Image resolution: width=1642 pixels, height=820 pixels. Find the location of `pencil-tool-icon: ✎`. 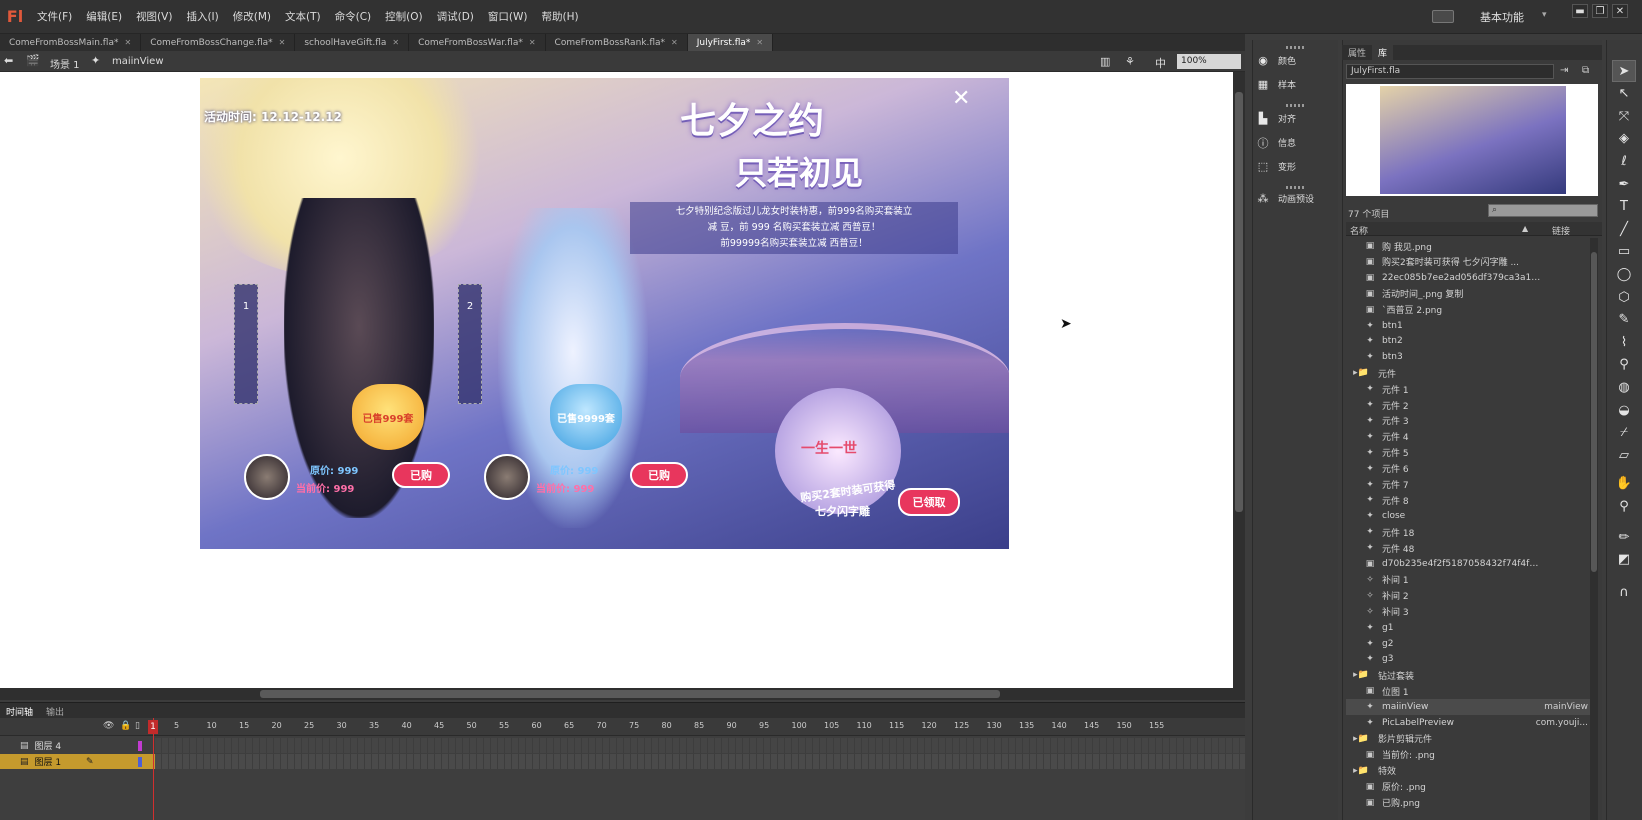

pencil-tool-icon: ✎ is located at coordinates (1624, 320).